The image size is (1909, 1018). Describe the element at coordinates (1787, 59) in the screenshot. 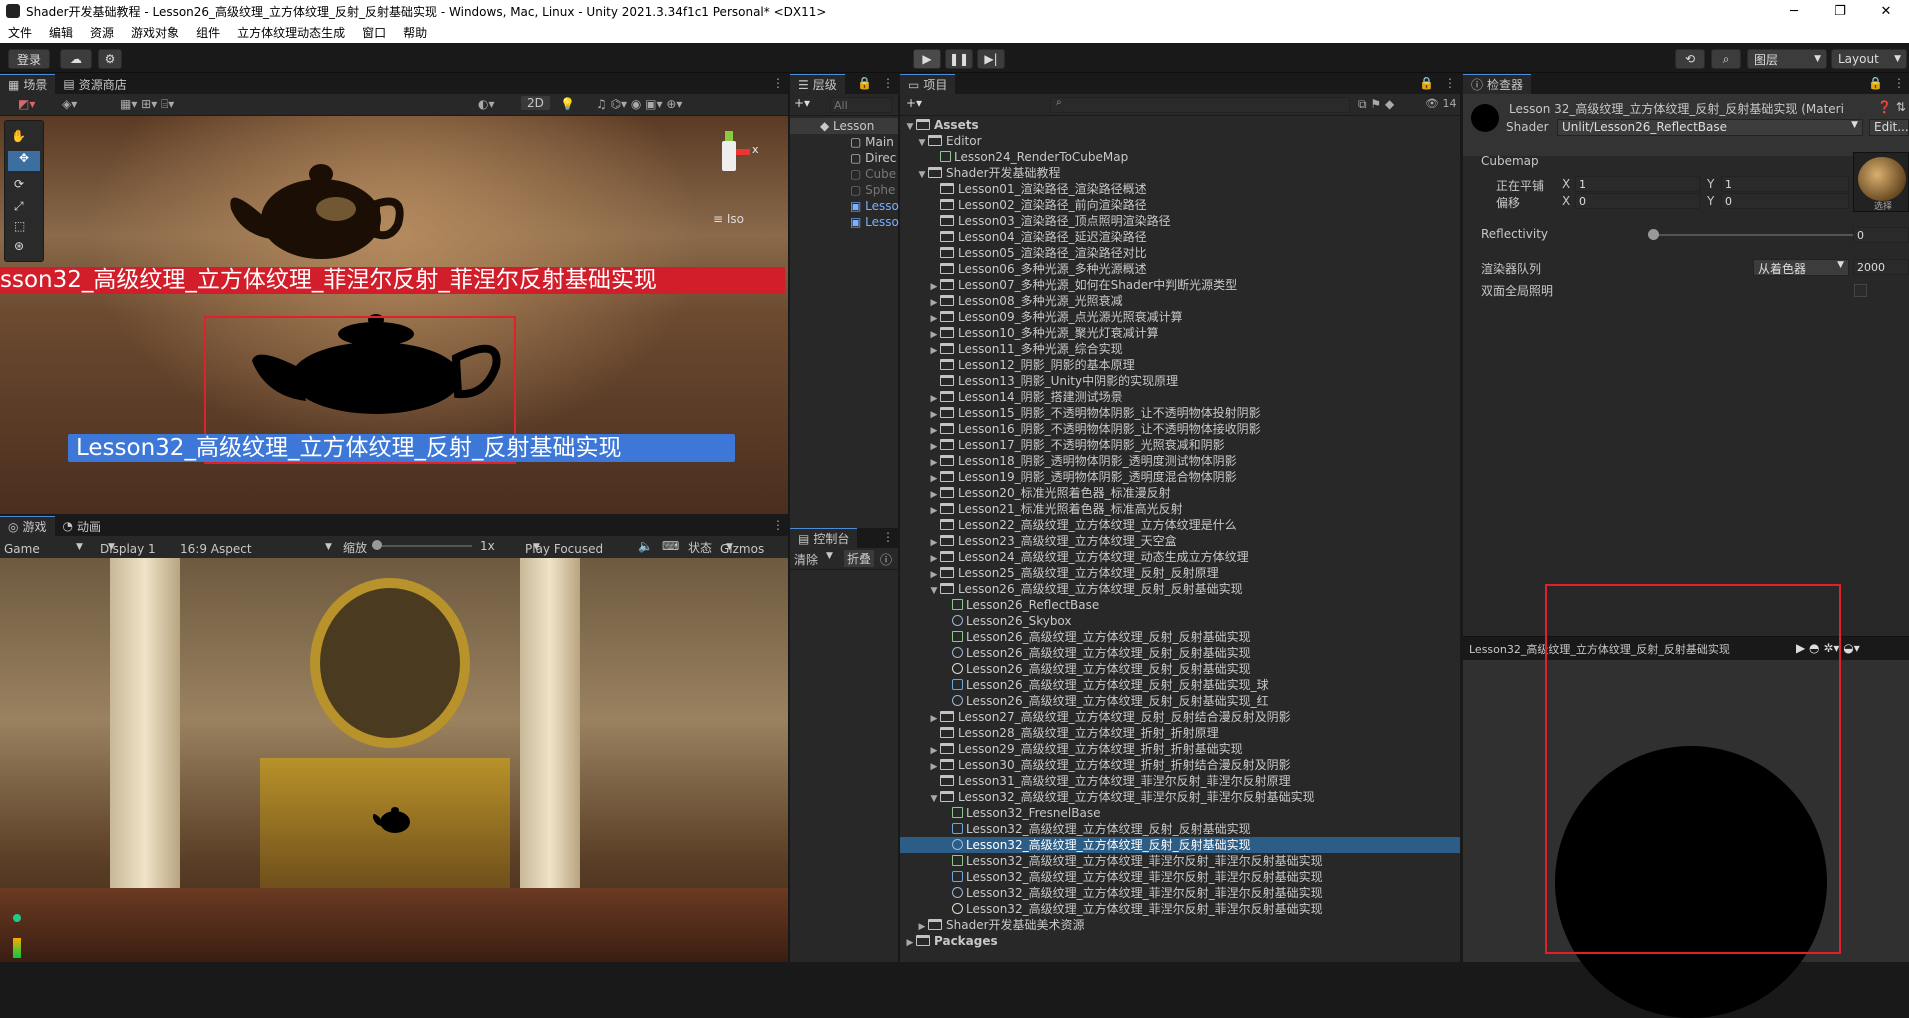

I see `layers-dropdown: 图层 ▼` at that location.